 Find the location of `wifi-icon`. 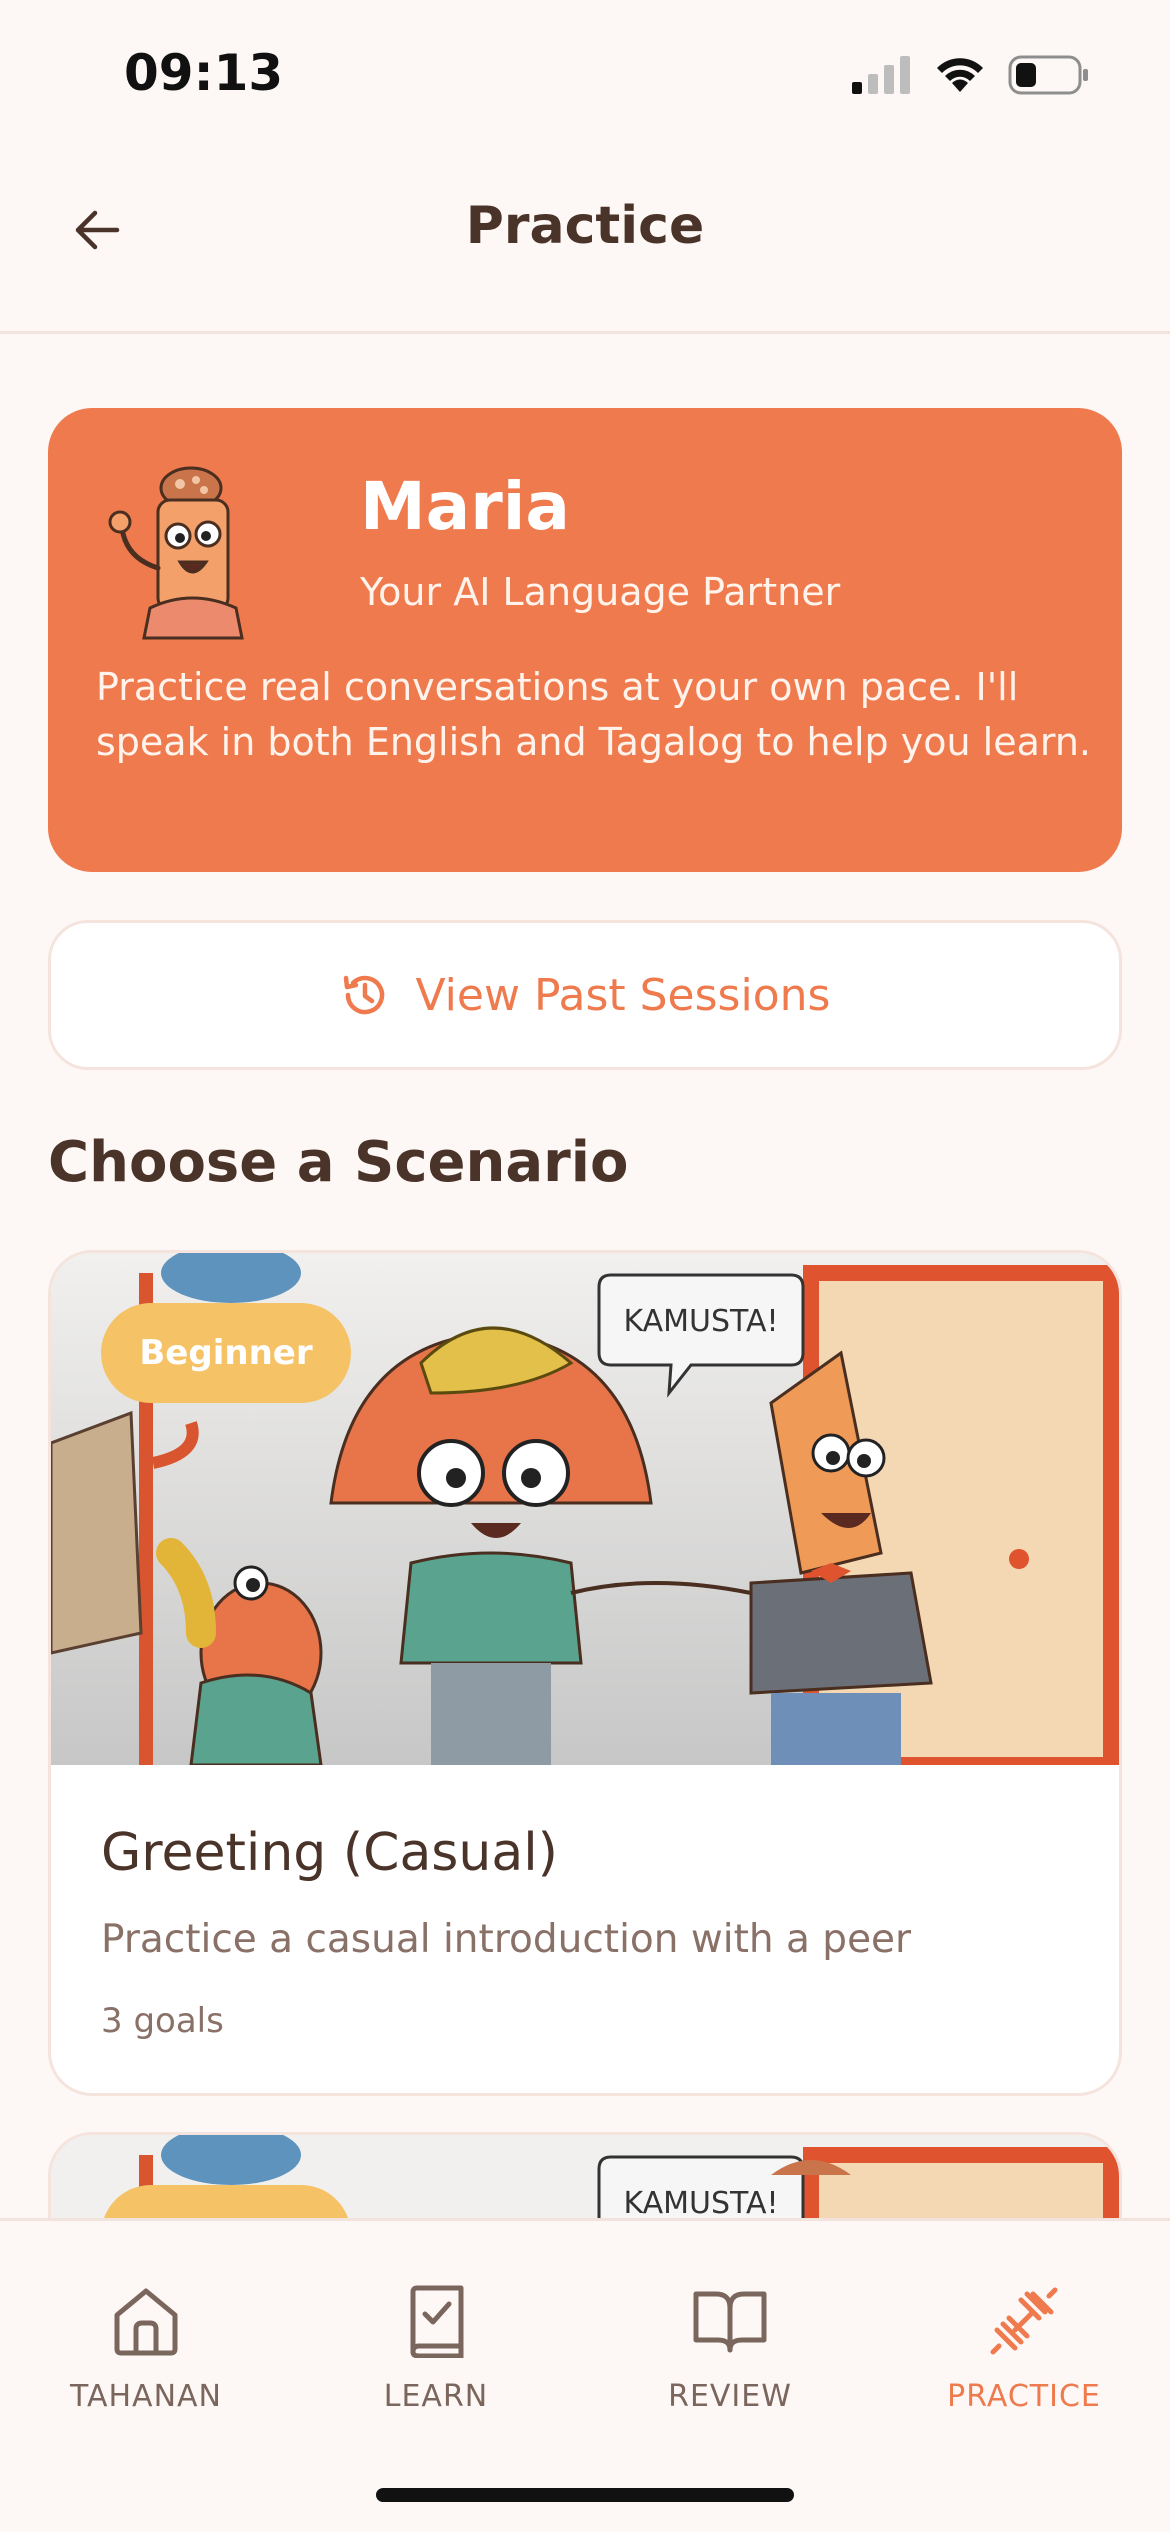

wifi-icon is located at coordinates (960, 75).